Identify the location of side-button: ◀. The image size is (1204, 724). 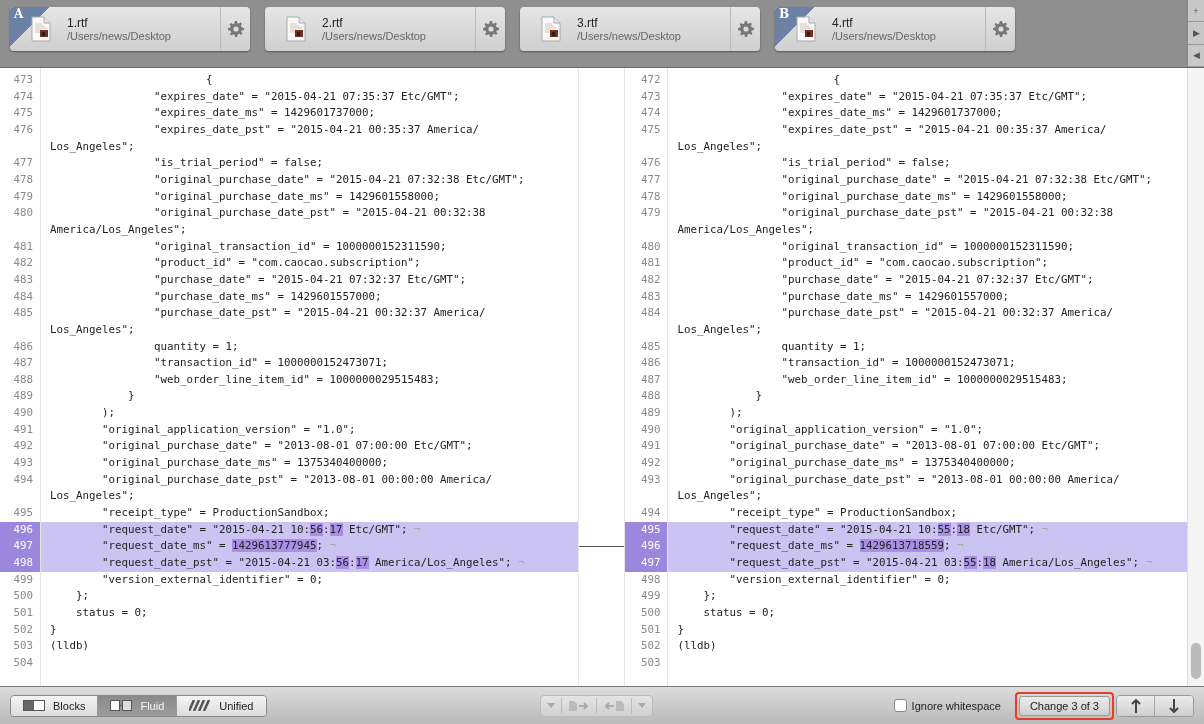
(1196, 55).